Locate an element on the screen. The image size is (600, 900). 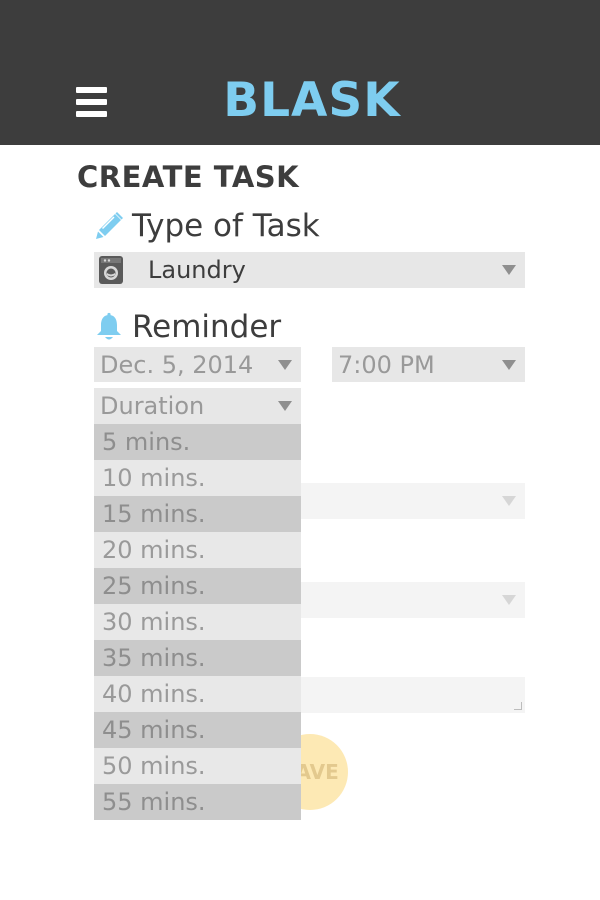
bell-icon is located at coordinates (109, 326).